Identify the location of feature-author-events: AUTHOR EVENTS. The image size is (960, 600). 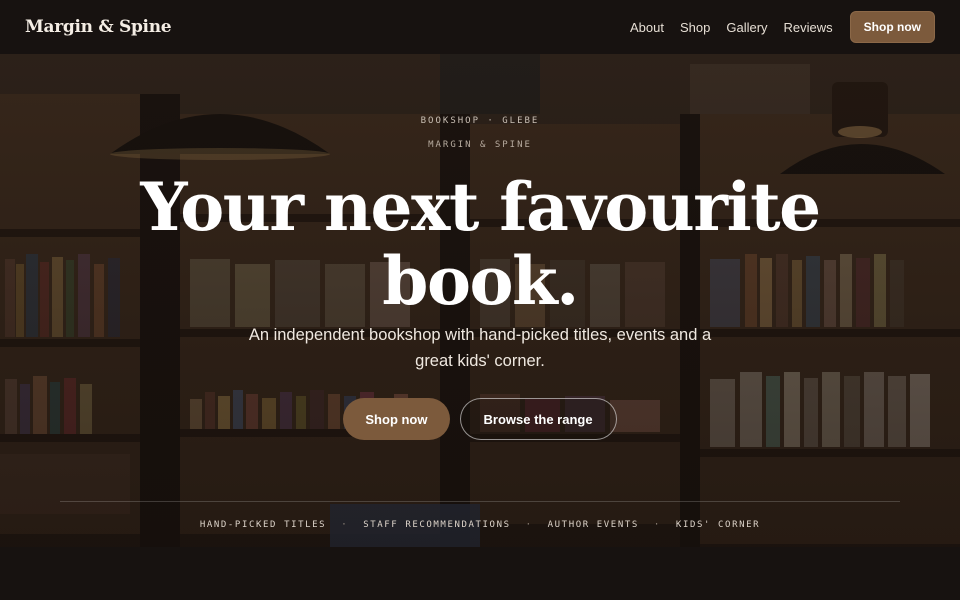
(593, 524).